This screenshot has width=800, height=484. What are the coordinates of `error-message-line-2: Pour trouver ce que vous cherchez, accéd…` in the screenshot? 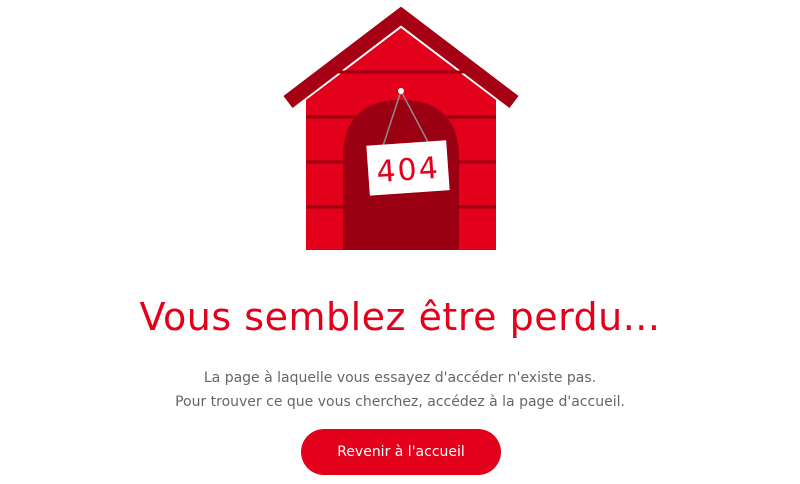 It's located at (400, 402).